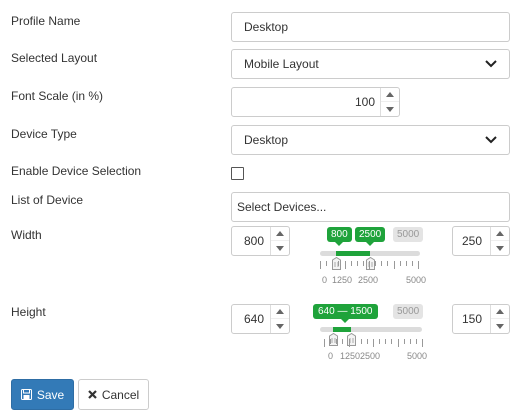 The width and height of the screenshot is (520, 418). What do you see at coordinates (76, 171) in the screenshot?
I see `enable-device-selection-label: Enable Device Selection` at bounding box center [76, 171].